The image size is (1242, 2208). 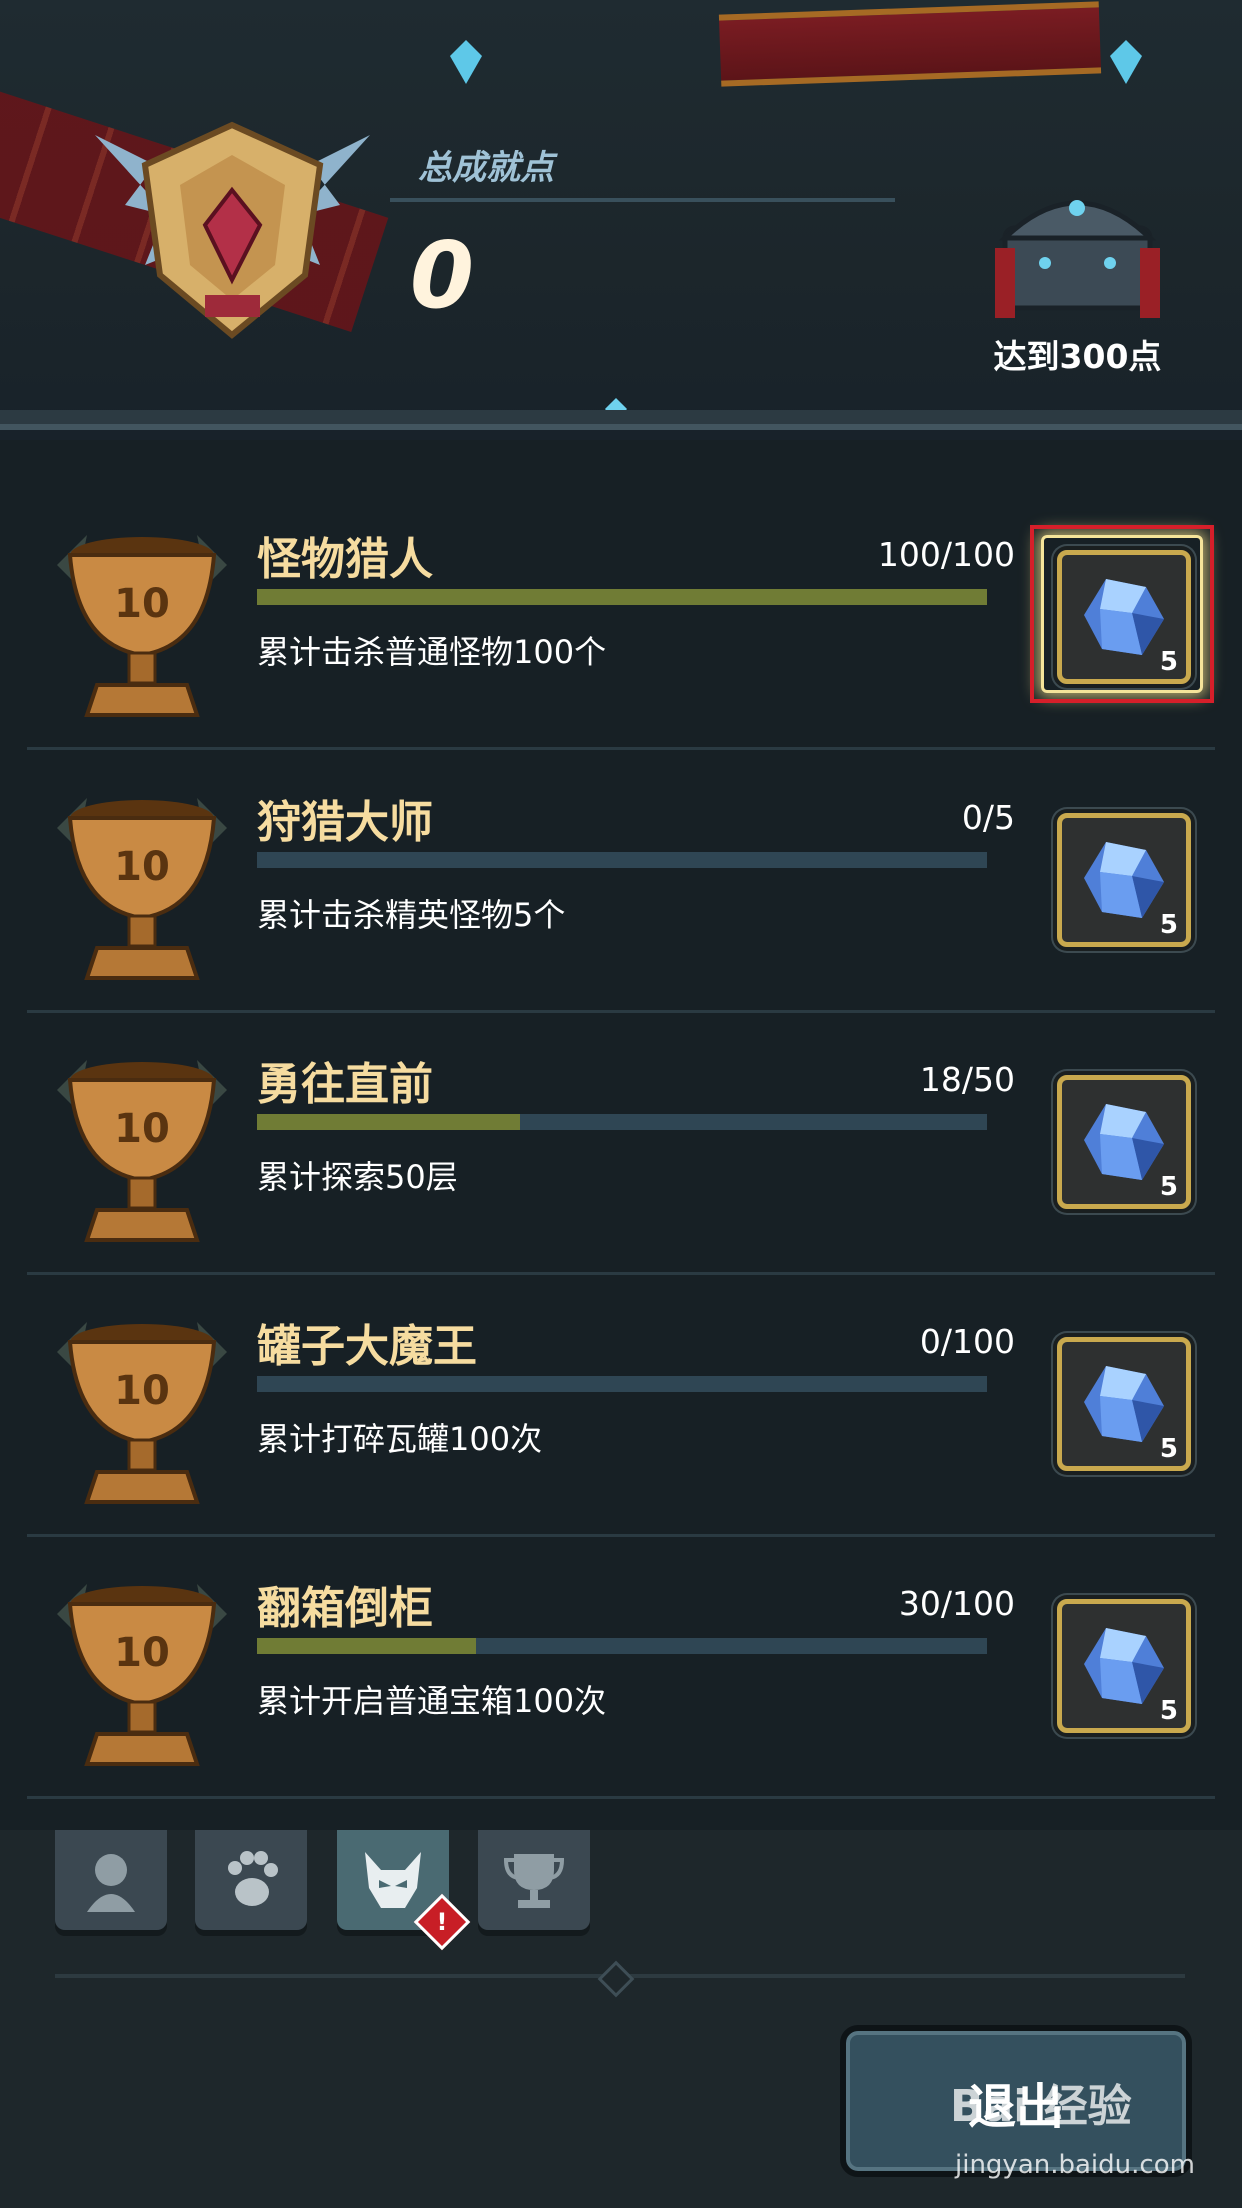 I want to click on paw-icon, so click(x=253, y=1878).